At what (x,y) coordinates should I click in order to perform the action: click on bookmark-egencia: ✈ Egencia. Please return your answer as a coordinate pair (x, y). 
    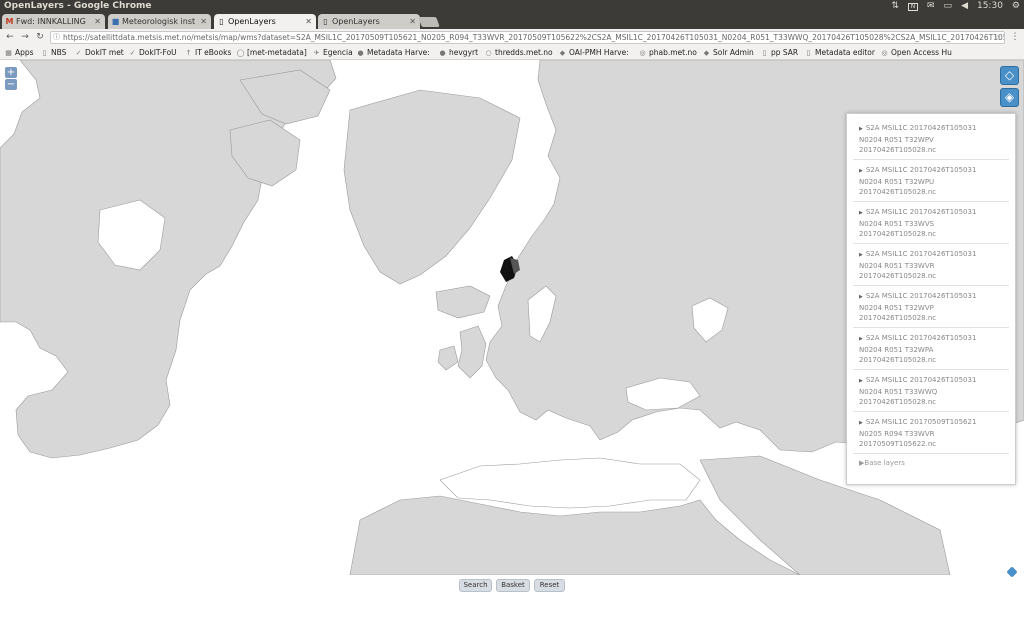
    Looking at the image, I should click on (332, 53).